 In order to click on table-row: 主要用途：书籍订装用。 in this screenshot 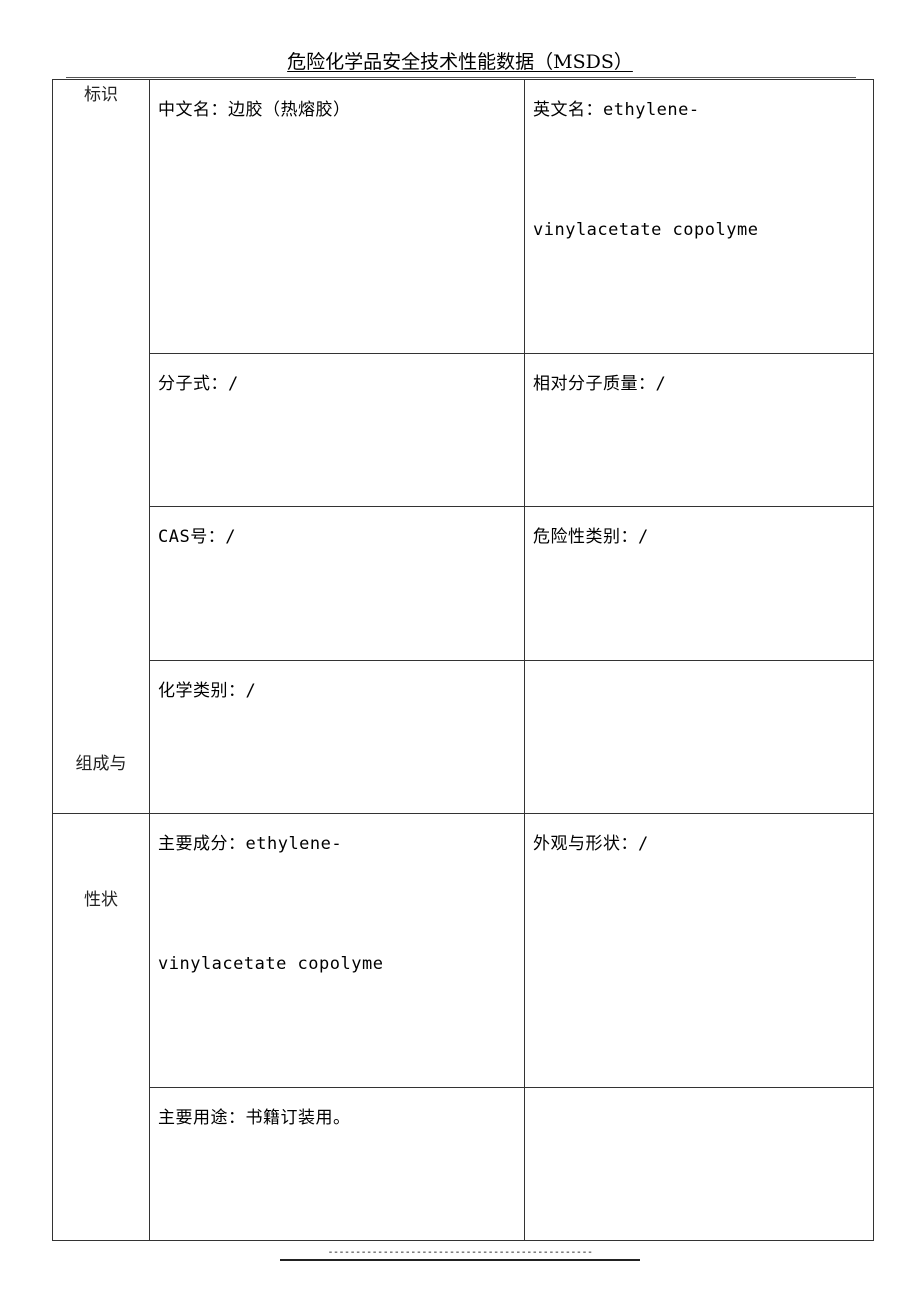, I will do `click(463, 1164)`.